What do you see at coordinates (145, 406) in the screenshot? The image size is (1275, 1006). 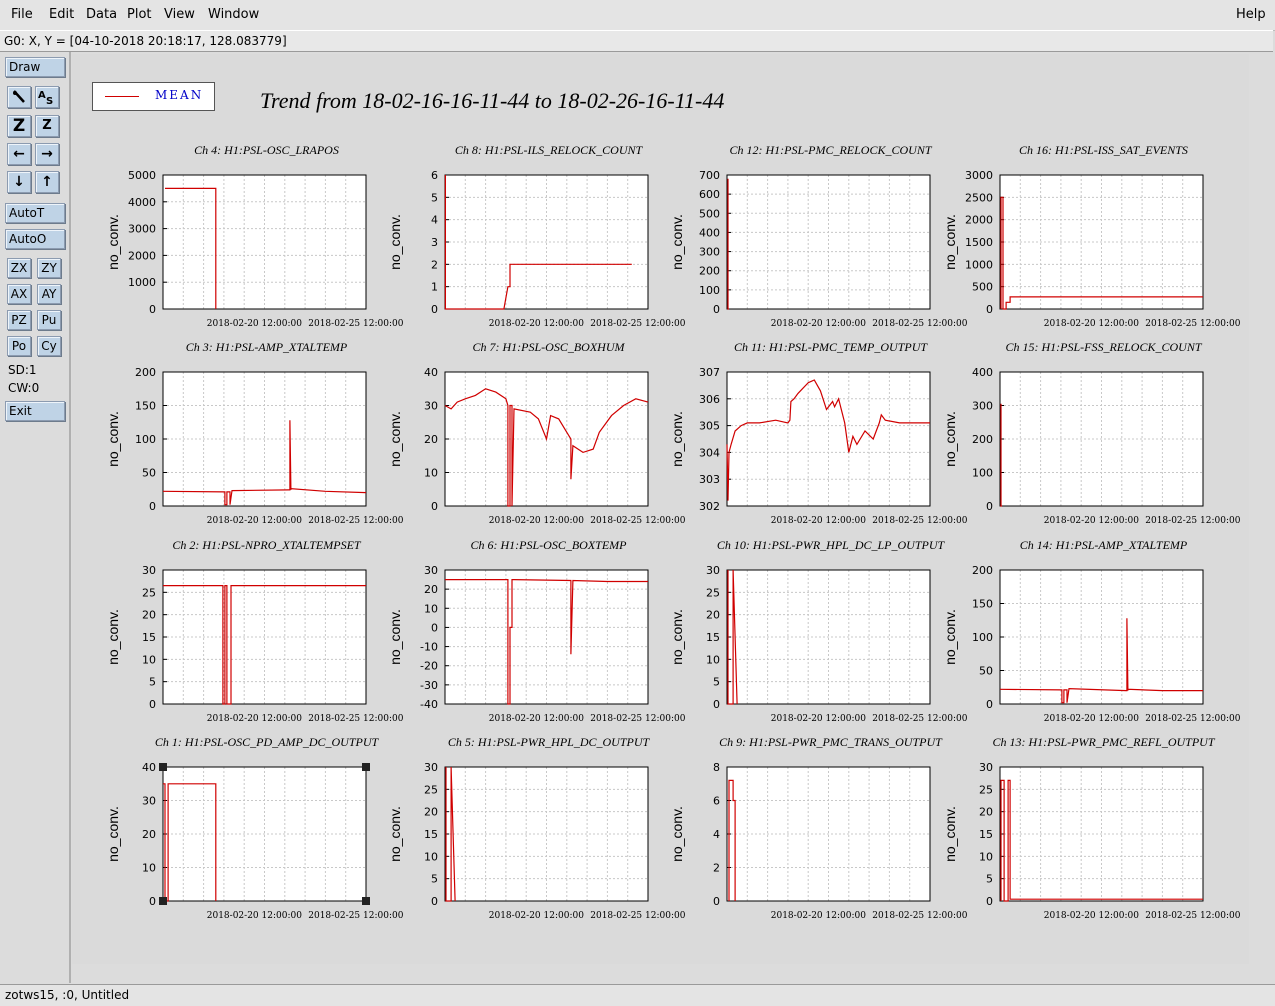 I see `y-tick-label: 150` at bounding box center [145, 406].